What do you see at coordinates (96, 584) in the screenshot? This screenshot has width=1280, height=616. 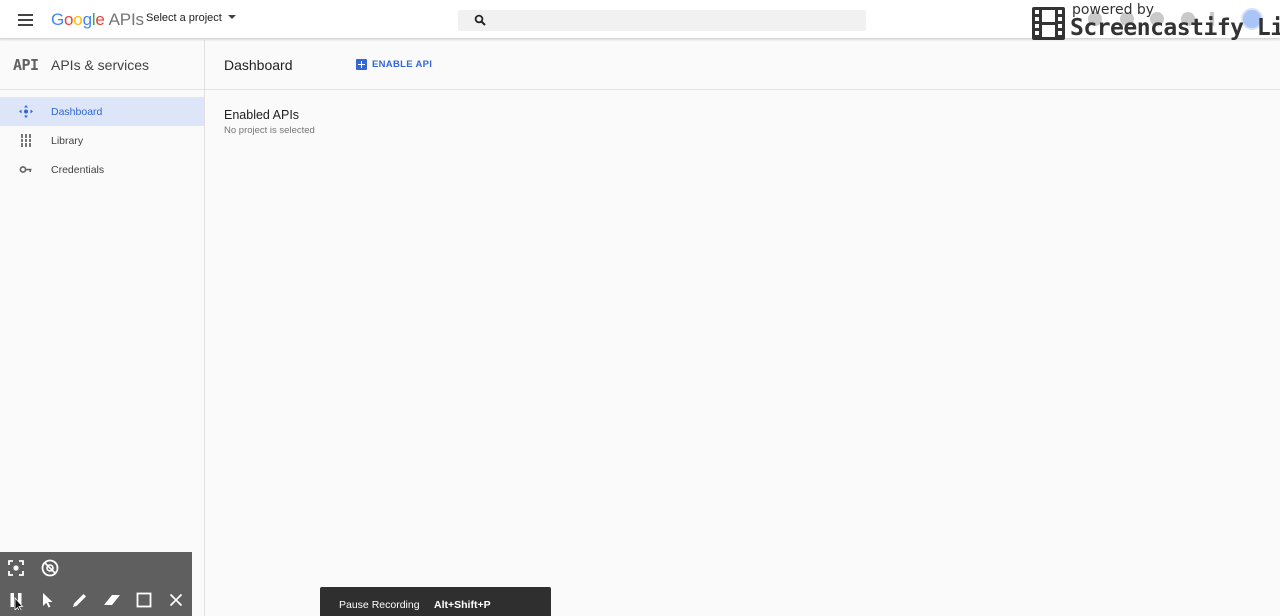 I see `recording-toolbar` at bounding box center [96, 584].